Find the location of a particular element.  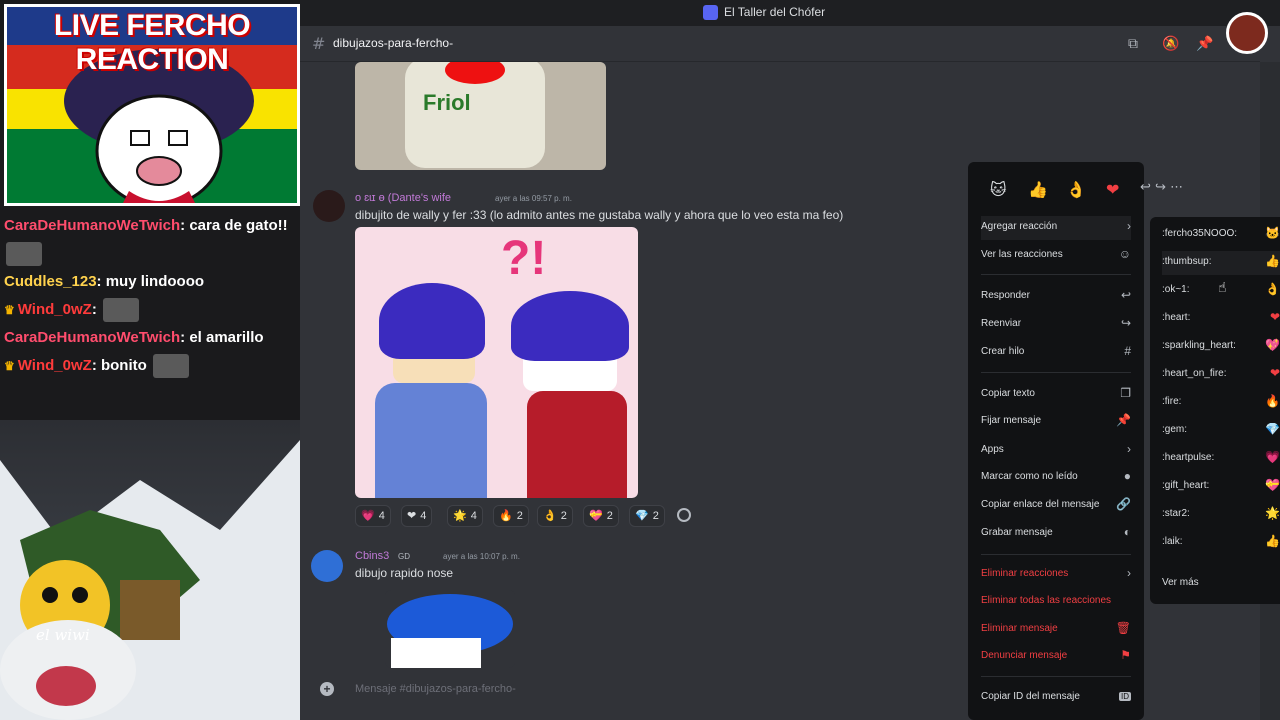

reaction-emoji-icon: 💗 is located at coordinates (368, 516).